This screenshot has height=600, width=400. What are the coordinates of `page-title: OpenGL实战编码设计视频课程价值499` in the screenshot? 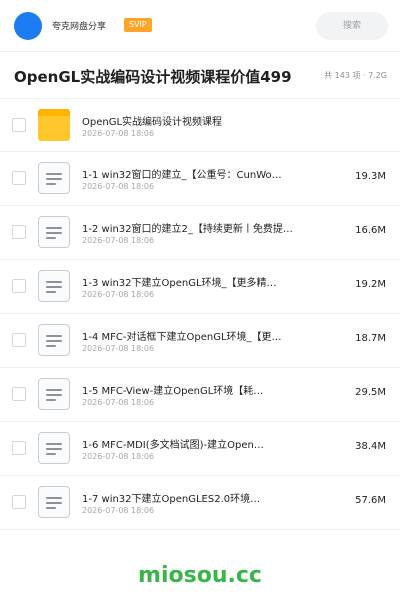 It's located at (153, 77).